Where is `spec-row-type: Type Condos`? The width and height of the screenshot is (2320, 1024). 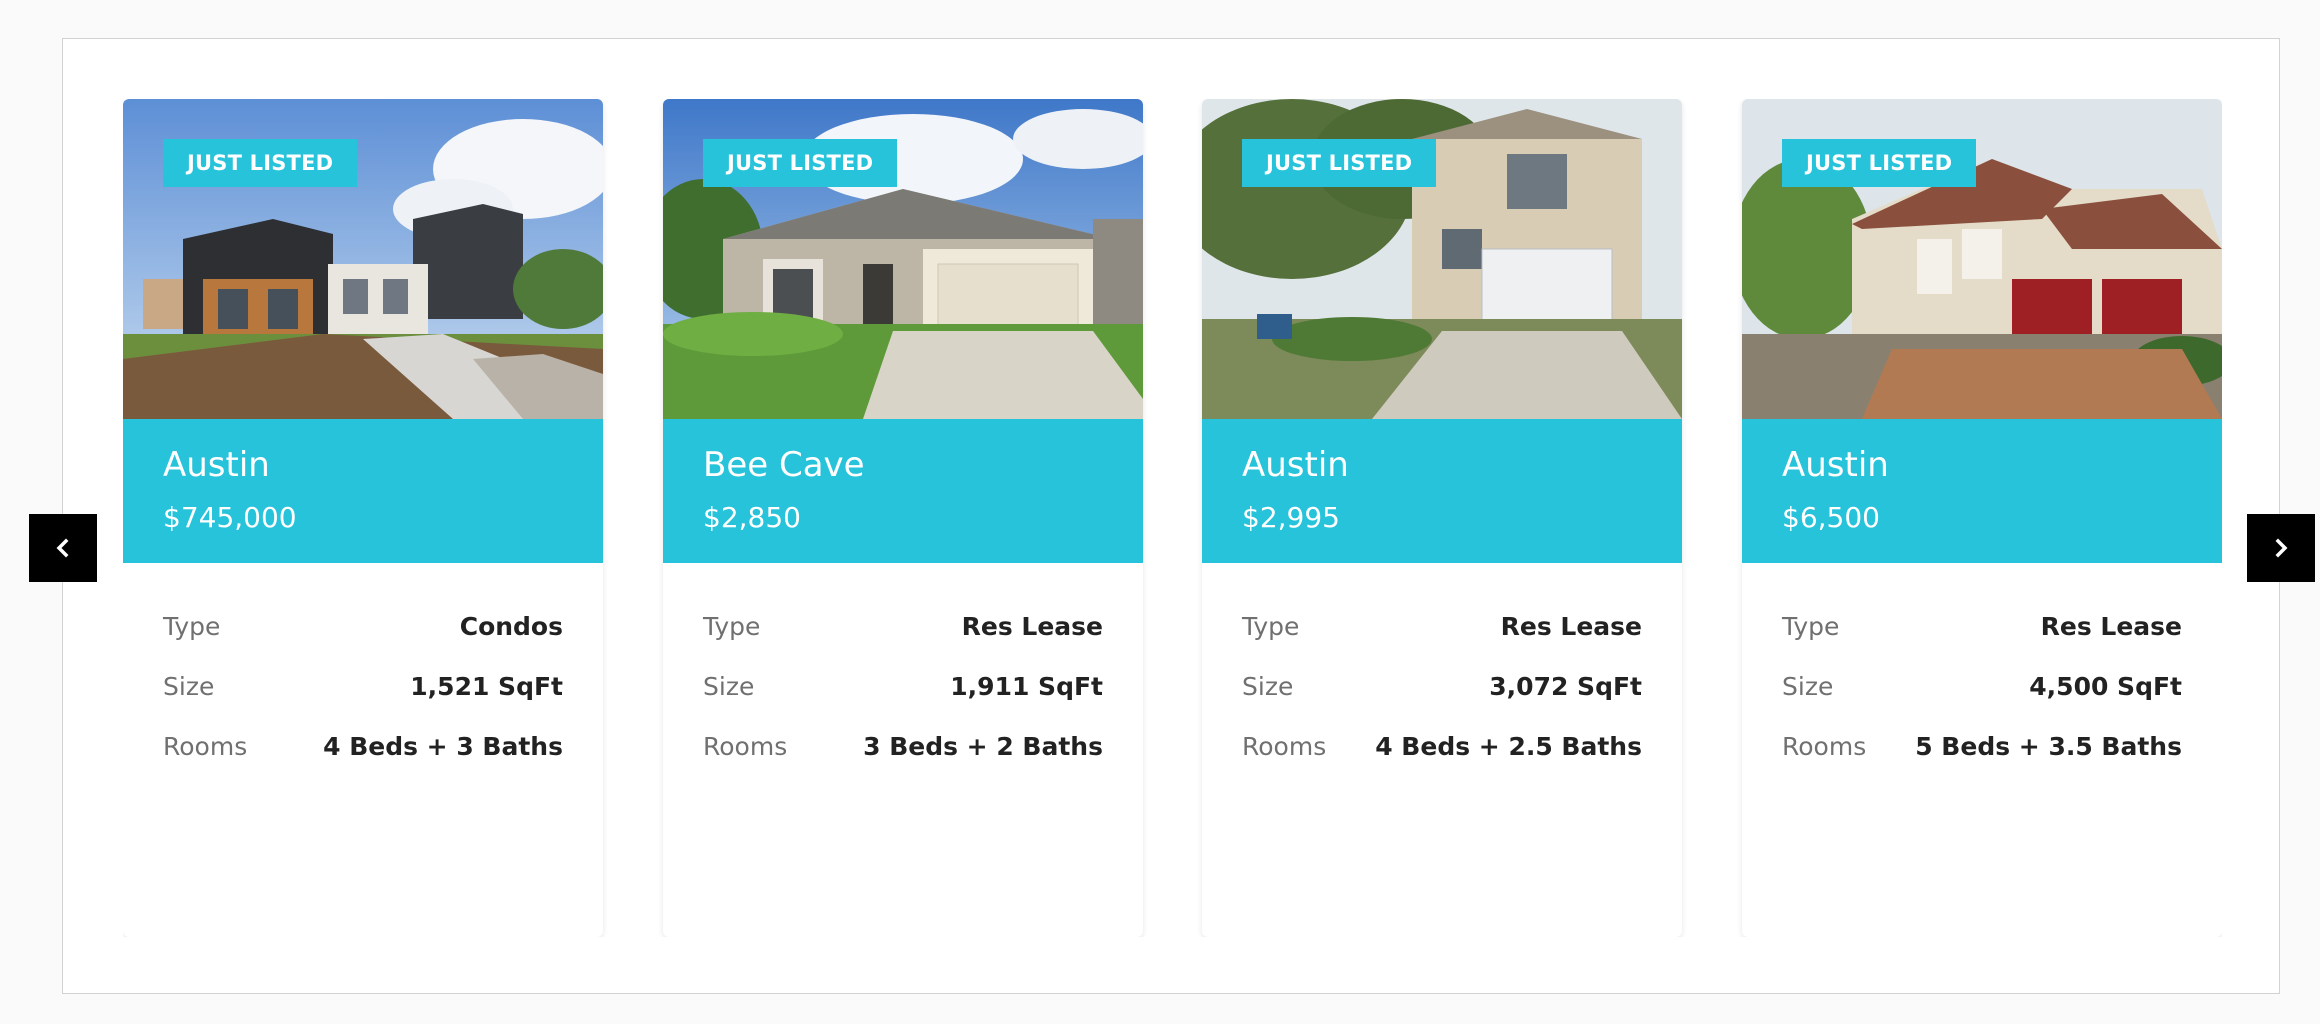 spec-row-type: Type Condos is located at coordinates (363, 639).